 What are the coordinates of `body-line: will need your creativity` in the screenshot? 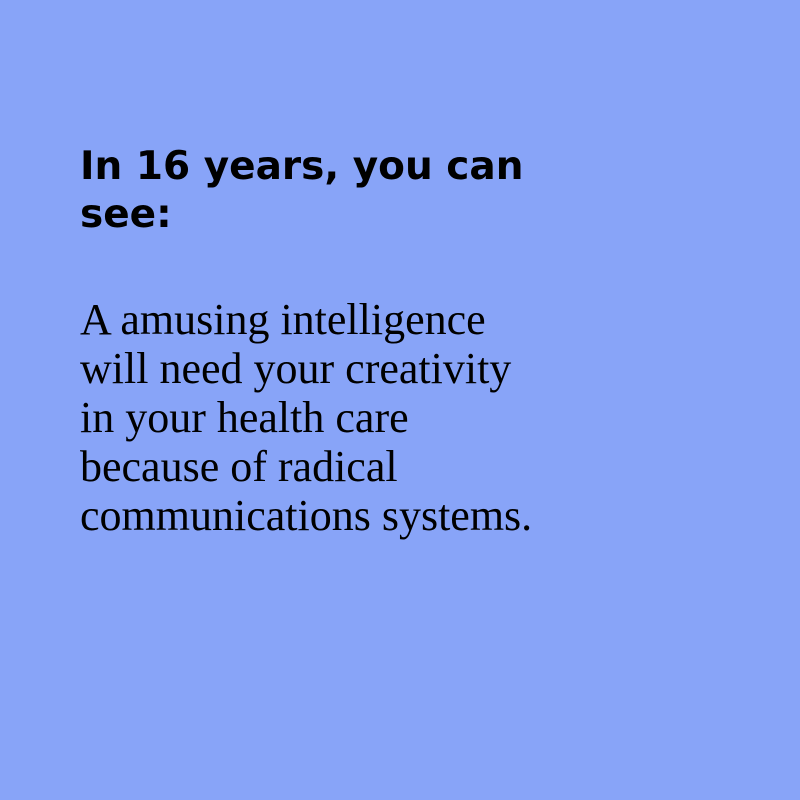 It's located at (296, 368).